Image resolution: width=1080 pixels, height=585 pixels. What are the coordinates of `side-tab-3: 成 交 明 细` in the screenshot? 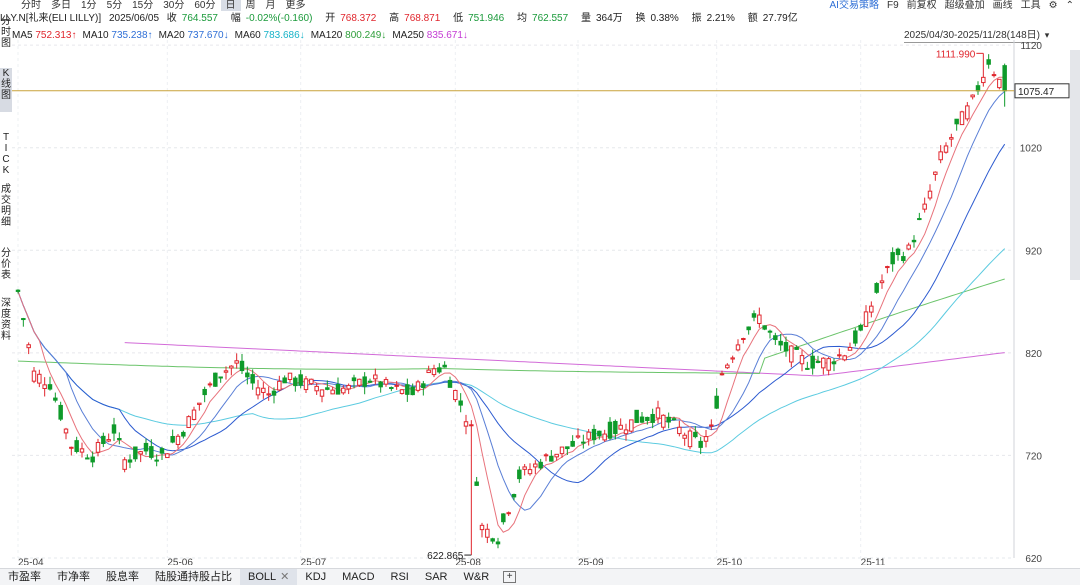 It's located at (6, 212).